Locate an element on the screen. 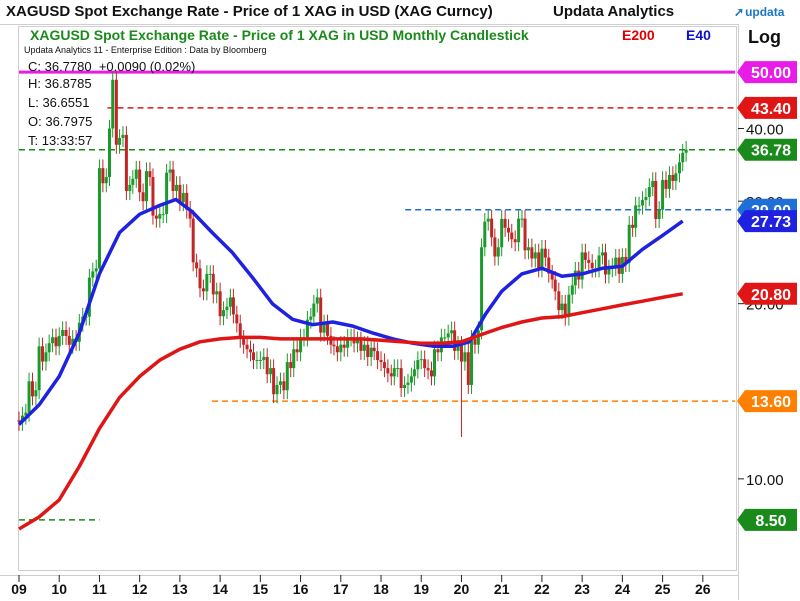 The height and width of the screenshot is (601, 800). price-label-20-8: 20.80 is located at coordinates (767, 293).